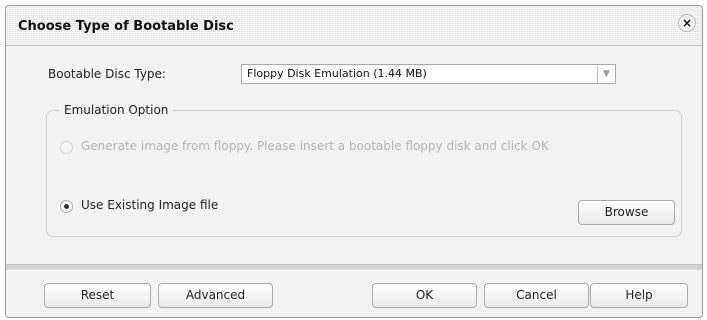  Describe the element at coordinates (424, 295) in the screenshot. I see `ok-button: OK` at that location.